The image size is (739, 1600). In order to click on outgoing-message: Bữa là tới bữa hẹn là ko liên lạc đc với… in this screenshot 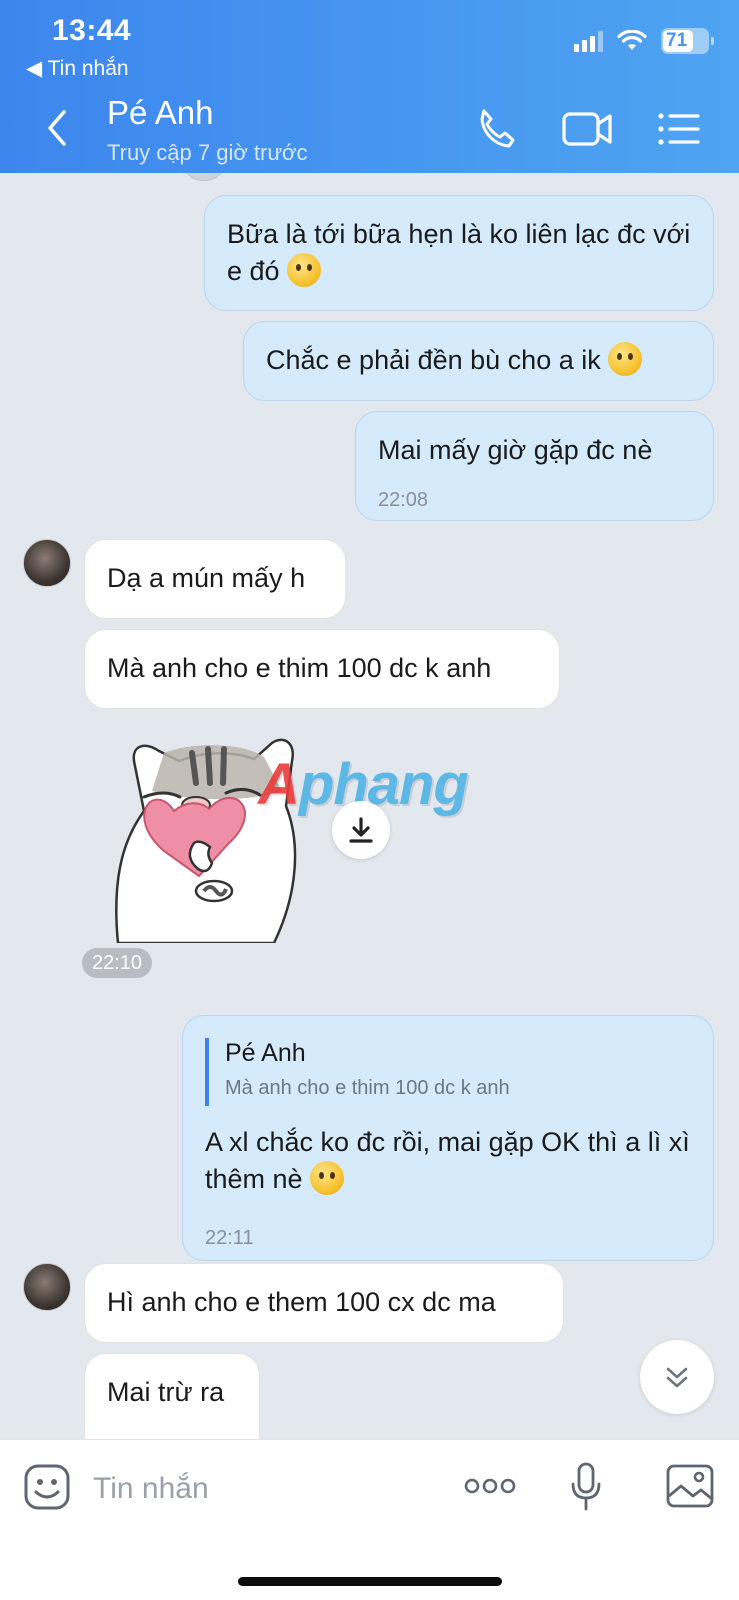, I will do `click(459, 253)`.